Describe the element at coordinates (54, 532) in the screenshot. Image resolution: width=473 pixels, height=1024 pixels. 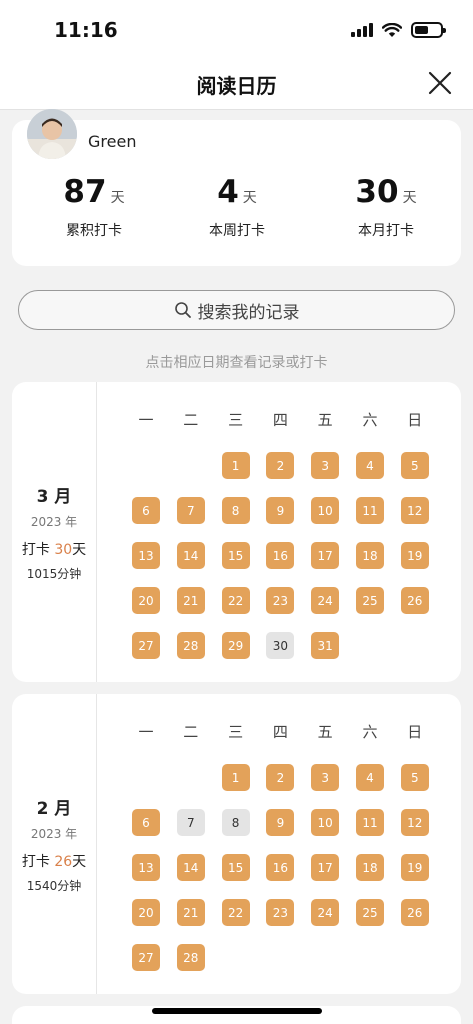
I see `month-summary: 3 月 2023 年 打卡 30天 1015分钟` at that location.